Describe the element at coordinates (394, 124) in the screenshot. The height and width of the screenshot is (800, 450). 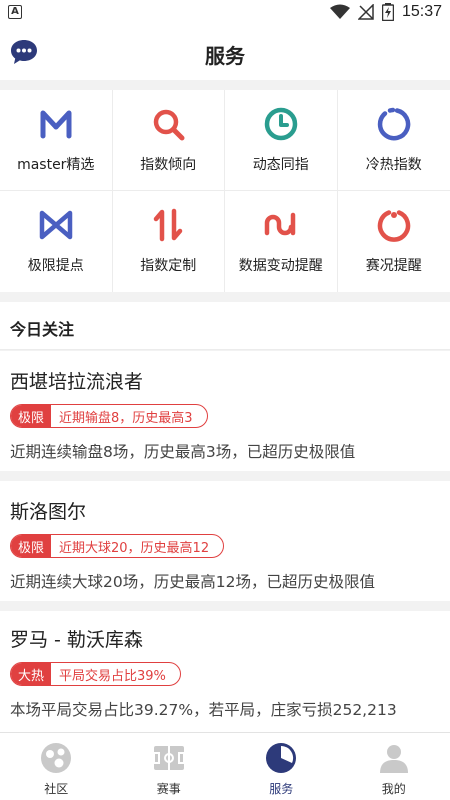
I see `ring-icon` at that location.